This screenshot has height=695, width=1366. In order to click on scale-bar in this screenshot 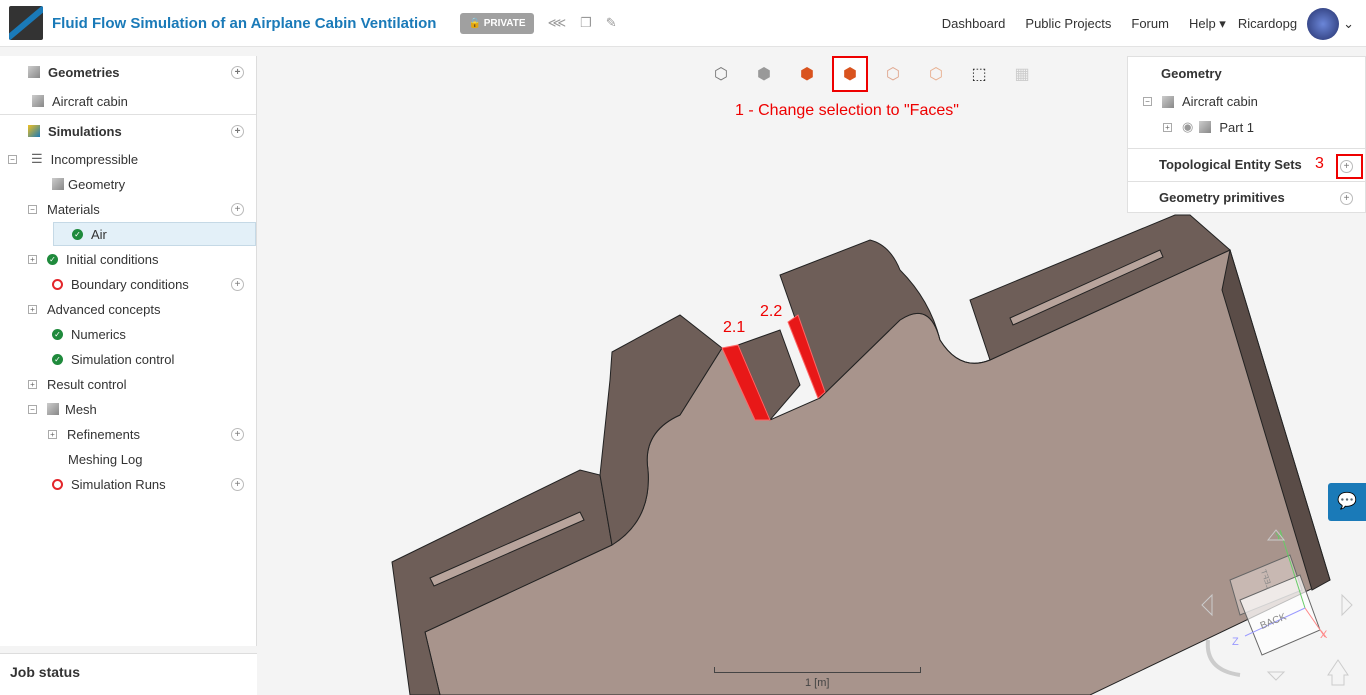, I will do `click(817, 670)`.